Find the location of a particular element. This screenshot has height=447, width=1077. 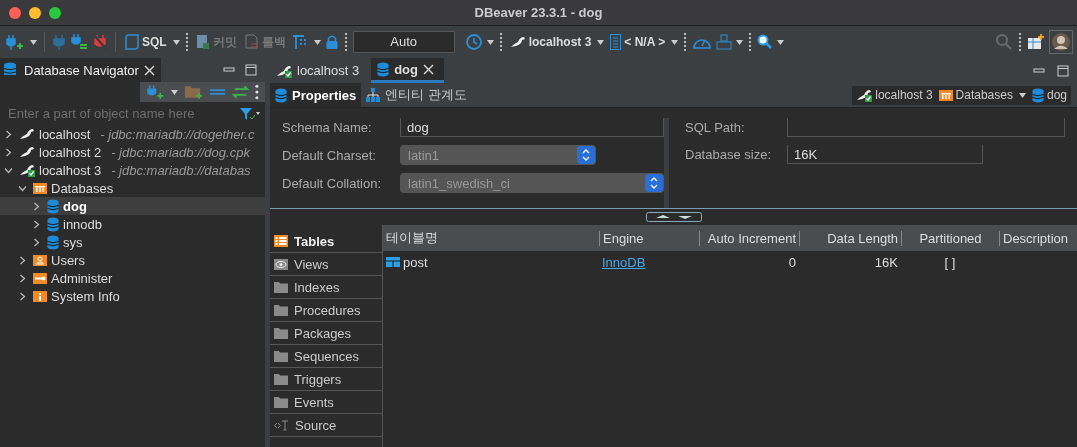

tab-label: dog is located at coordinates (406, 69).